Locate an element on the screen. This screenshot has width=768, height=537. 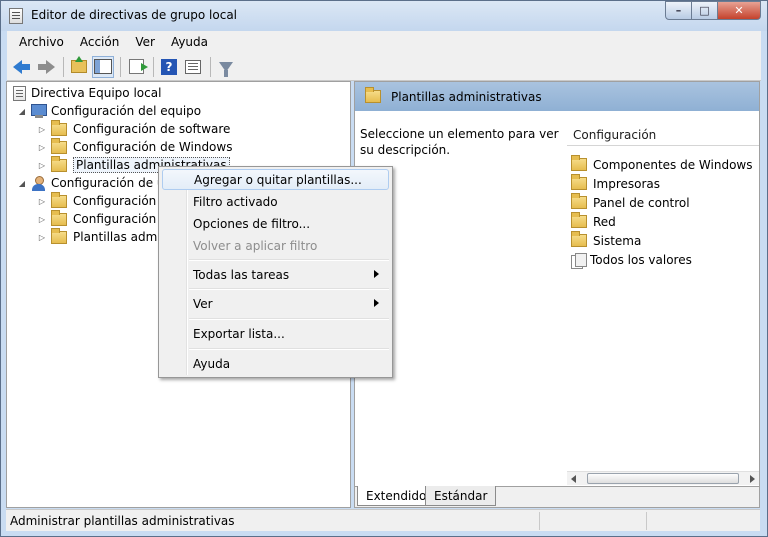
status-bar: Administrar plantillas administrativas is located at coordinates (383, 520).